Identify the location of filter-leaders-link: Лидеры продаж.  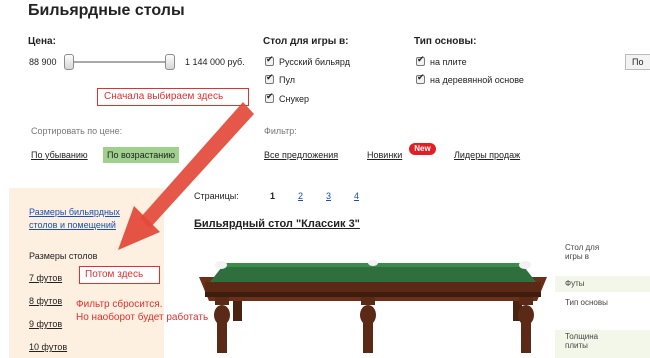
(487, 155).